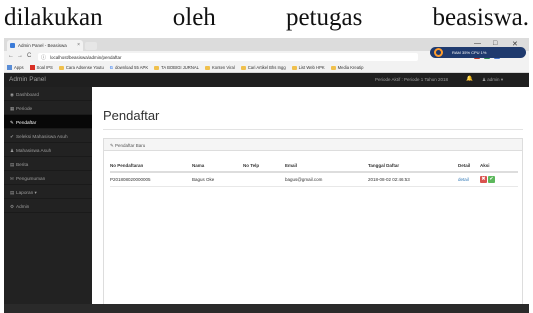 The image size is (533, 313). I want to click on system-stats-widget: RAM 35% CPU 1%, so click(478, 52).